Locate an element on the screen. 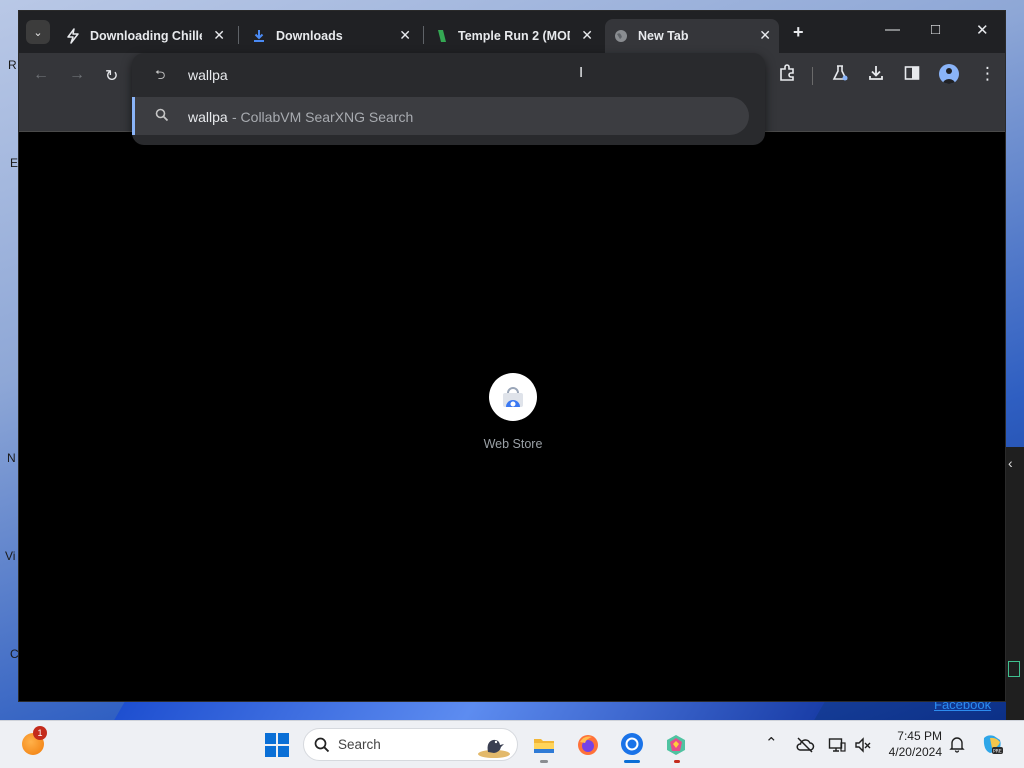  clock-time: 7:45 PM is located at coordinates (919, 736).